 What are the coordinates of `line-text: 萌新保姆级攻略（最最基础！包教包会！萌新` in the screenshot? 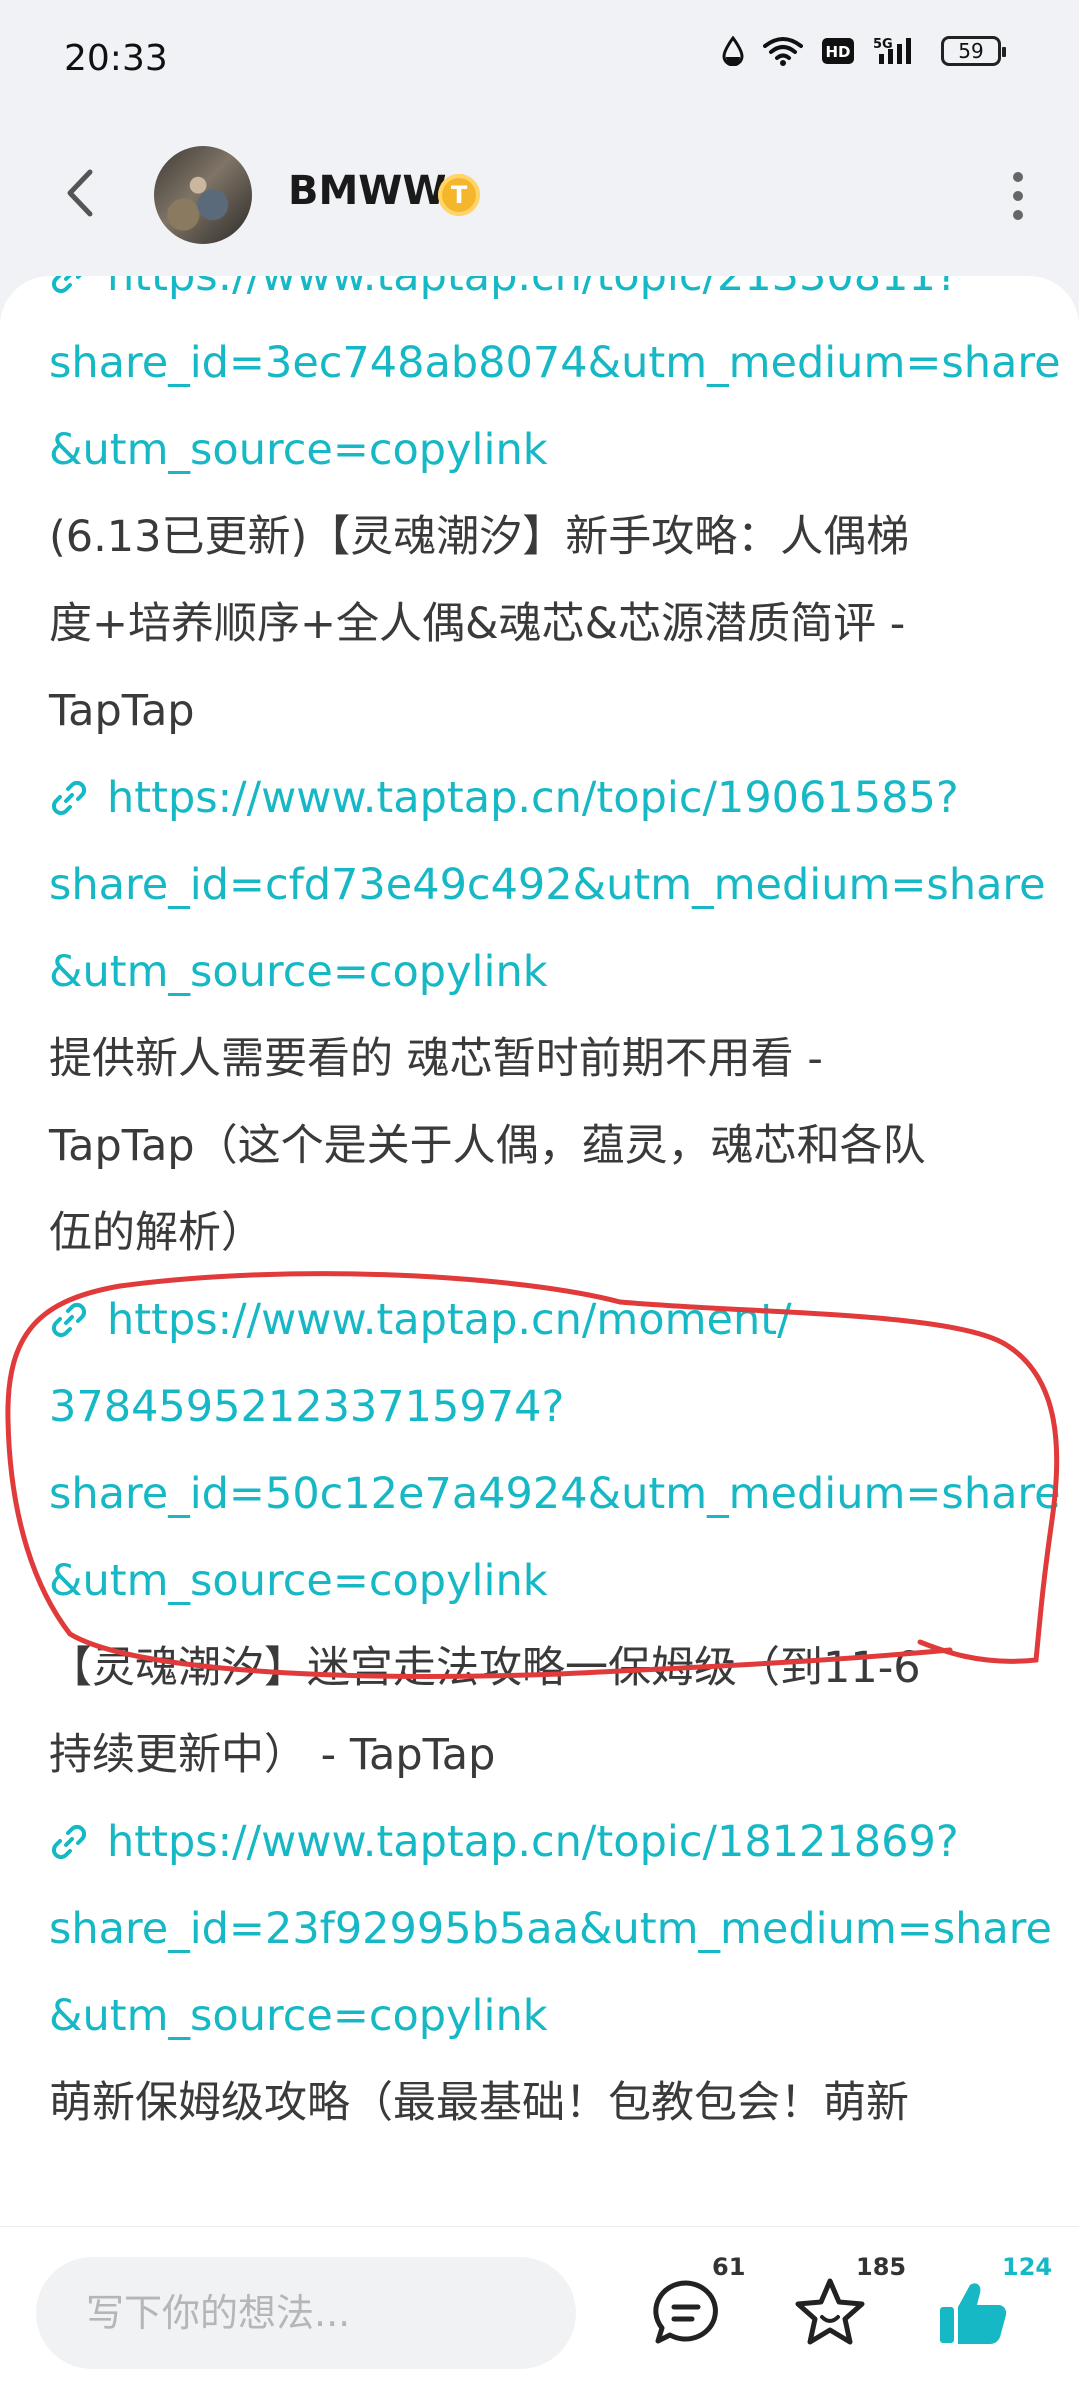 It's located at (479, 2103).